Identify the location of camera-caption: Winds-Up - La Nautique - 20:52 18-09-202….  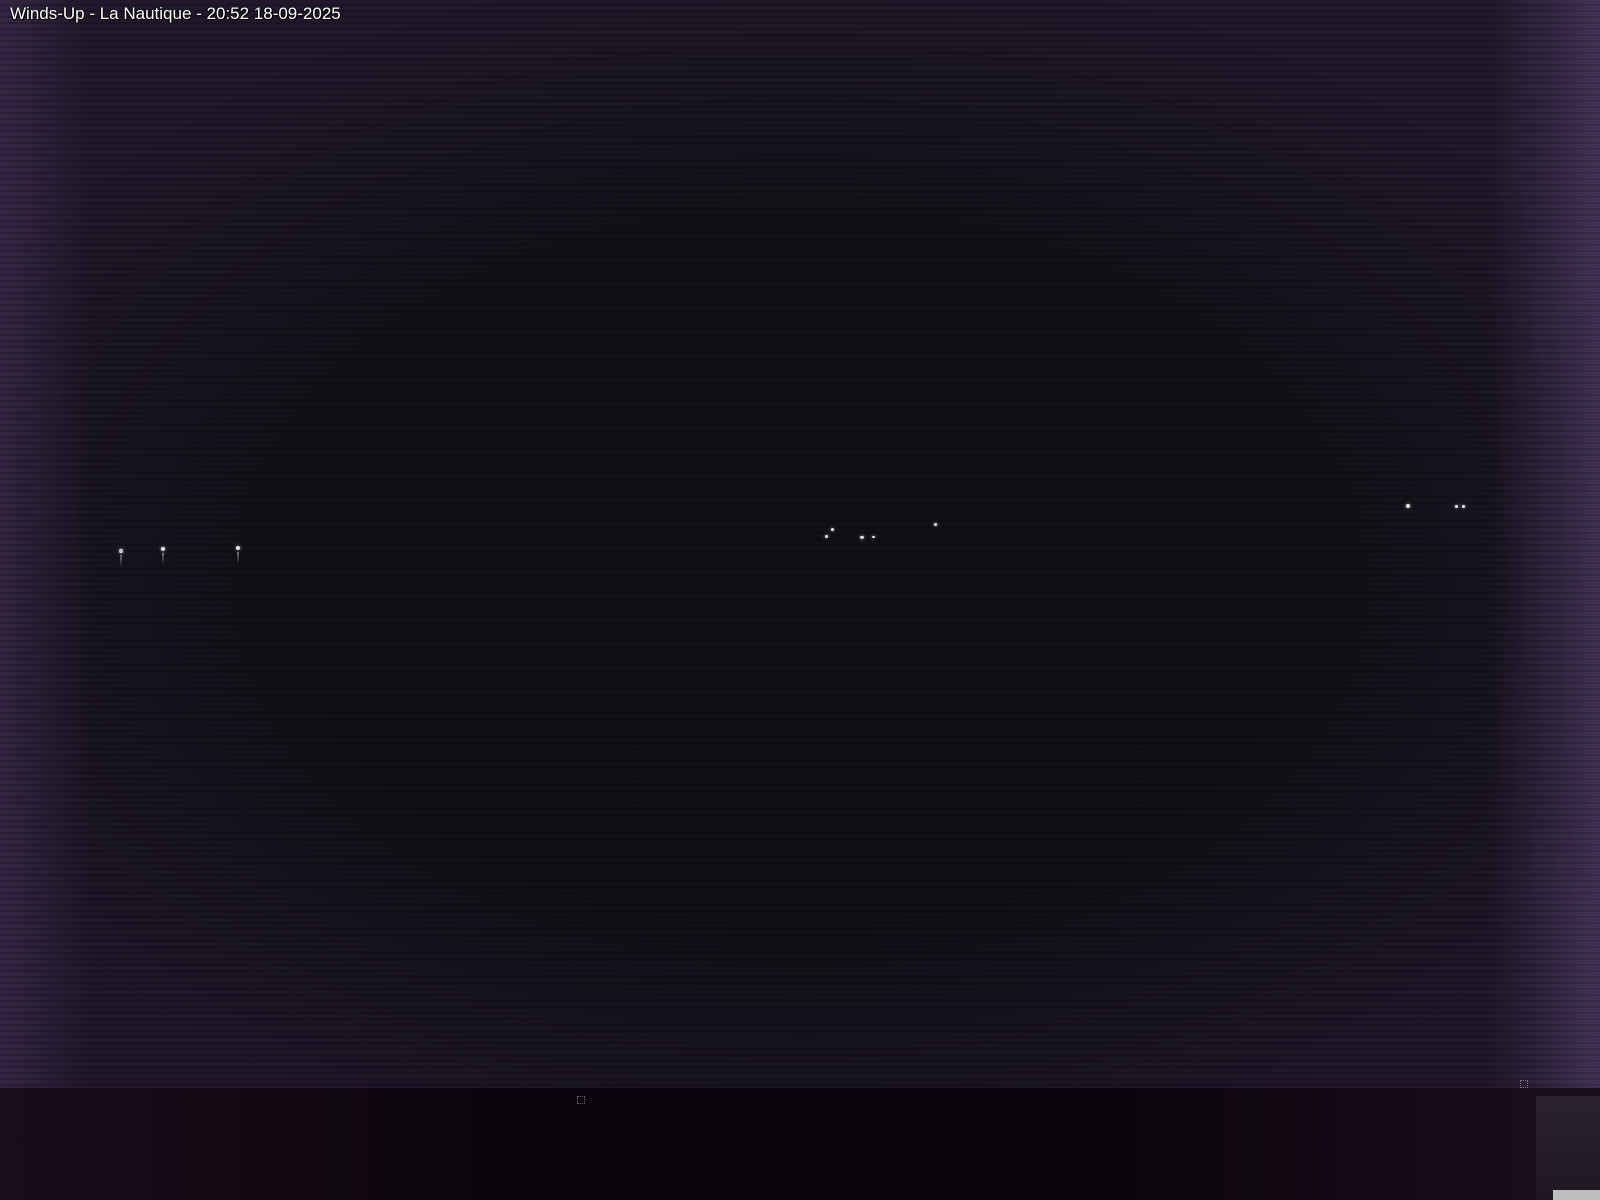
(175, 13).